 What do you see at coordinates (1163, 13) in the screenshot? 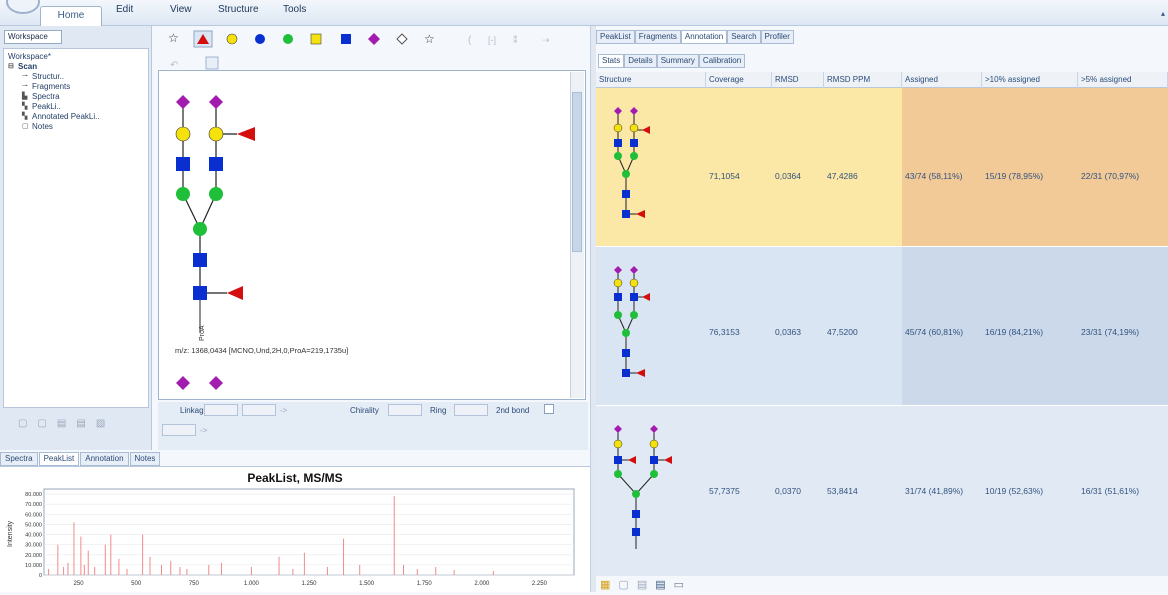
I see `ribbon-collapse-icon: ▴` at bounding box center [1163, 13].